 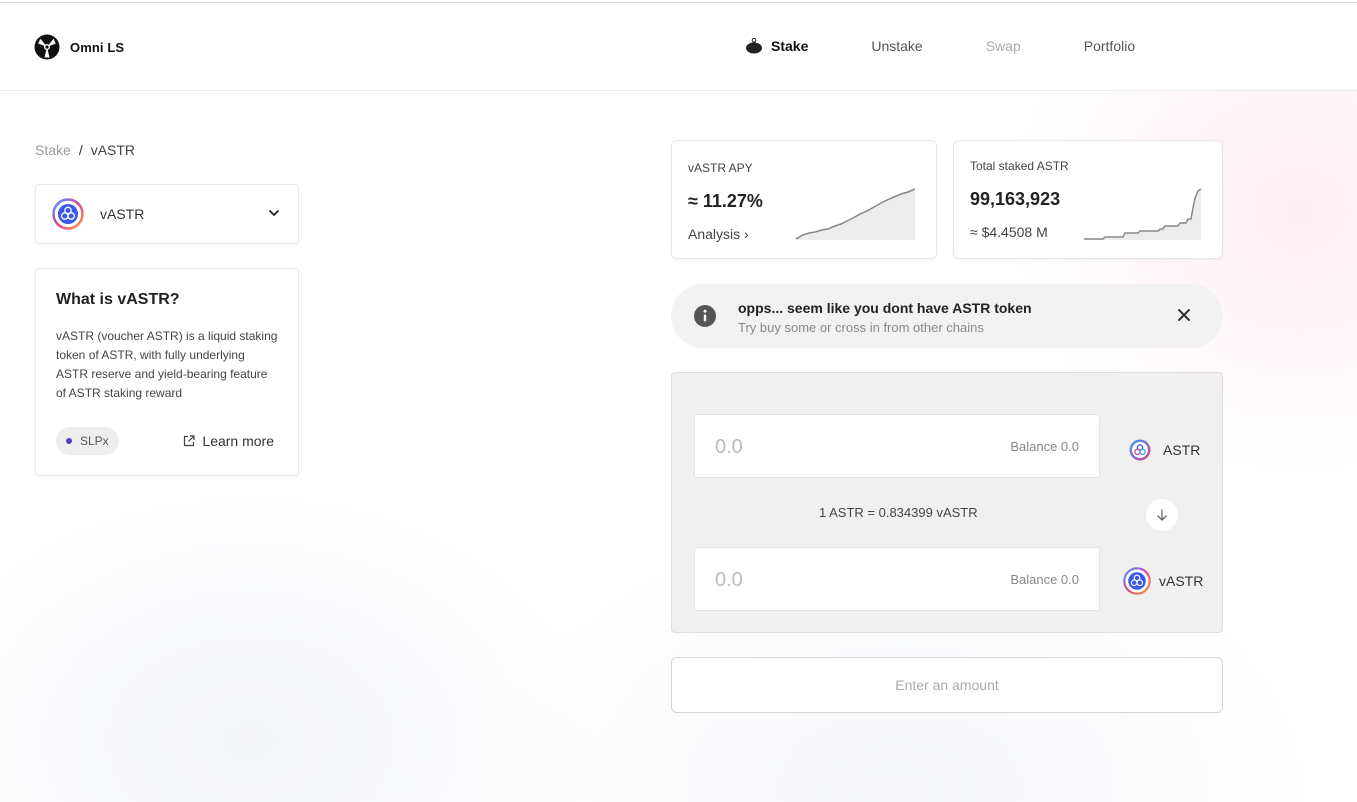 What do you see at coordinates (274, 213) in the screenshot?
I see `chevron-down-icon` at bounding box center [274, 213].